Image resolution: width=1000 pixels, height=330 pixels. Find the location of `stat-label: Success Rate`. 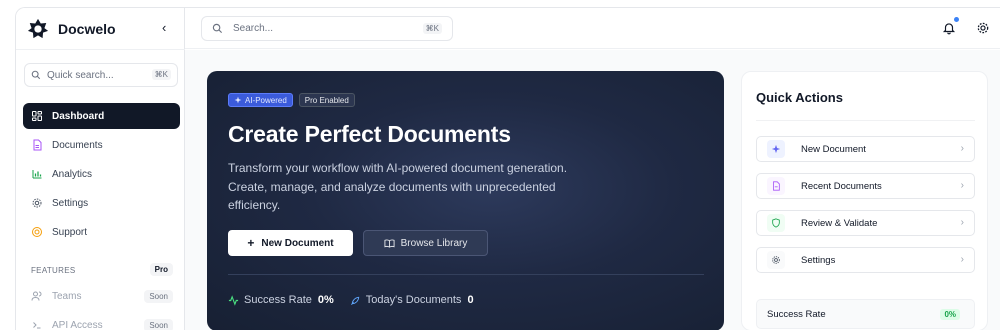

stat-label: Success Rate is located at coordinates (278, 300).